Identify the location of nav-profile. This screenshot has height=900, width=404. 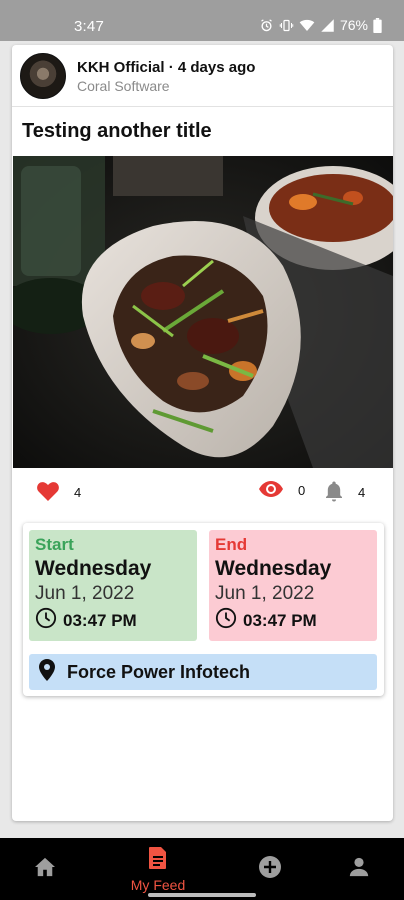
(359, 869).